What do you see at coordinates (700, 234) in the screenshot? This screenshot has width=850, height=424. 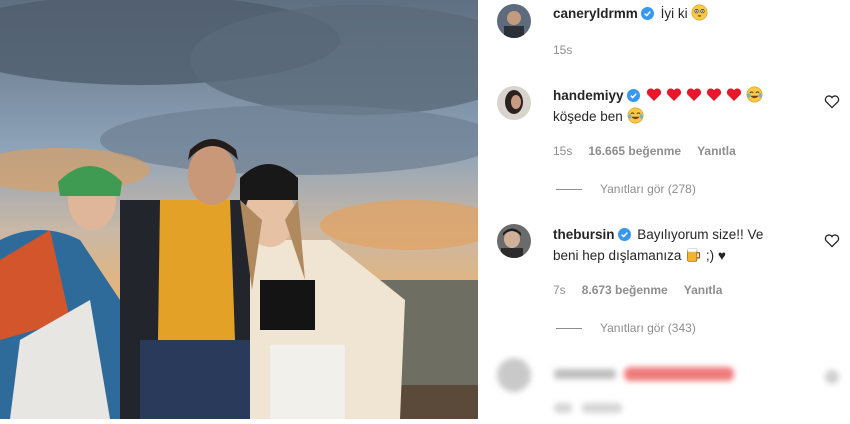 I see `comment-body-line1: Bayılıyorum size!! Ve` at bounding box center [700, 234].